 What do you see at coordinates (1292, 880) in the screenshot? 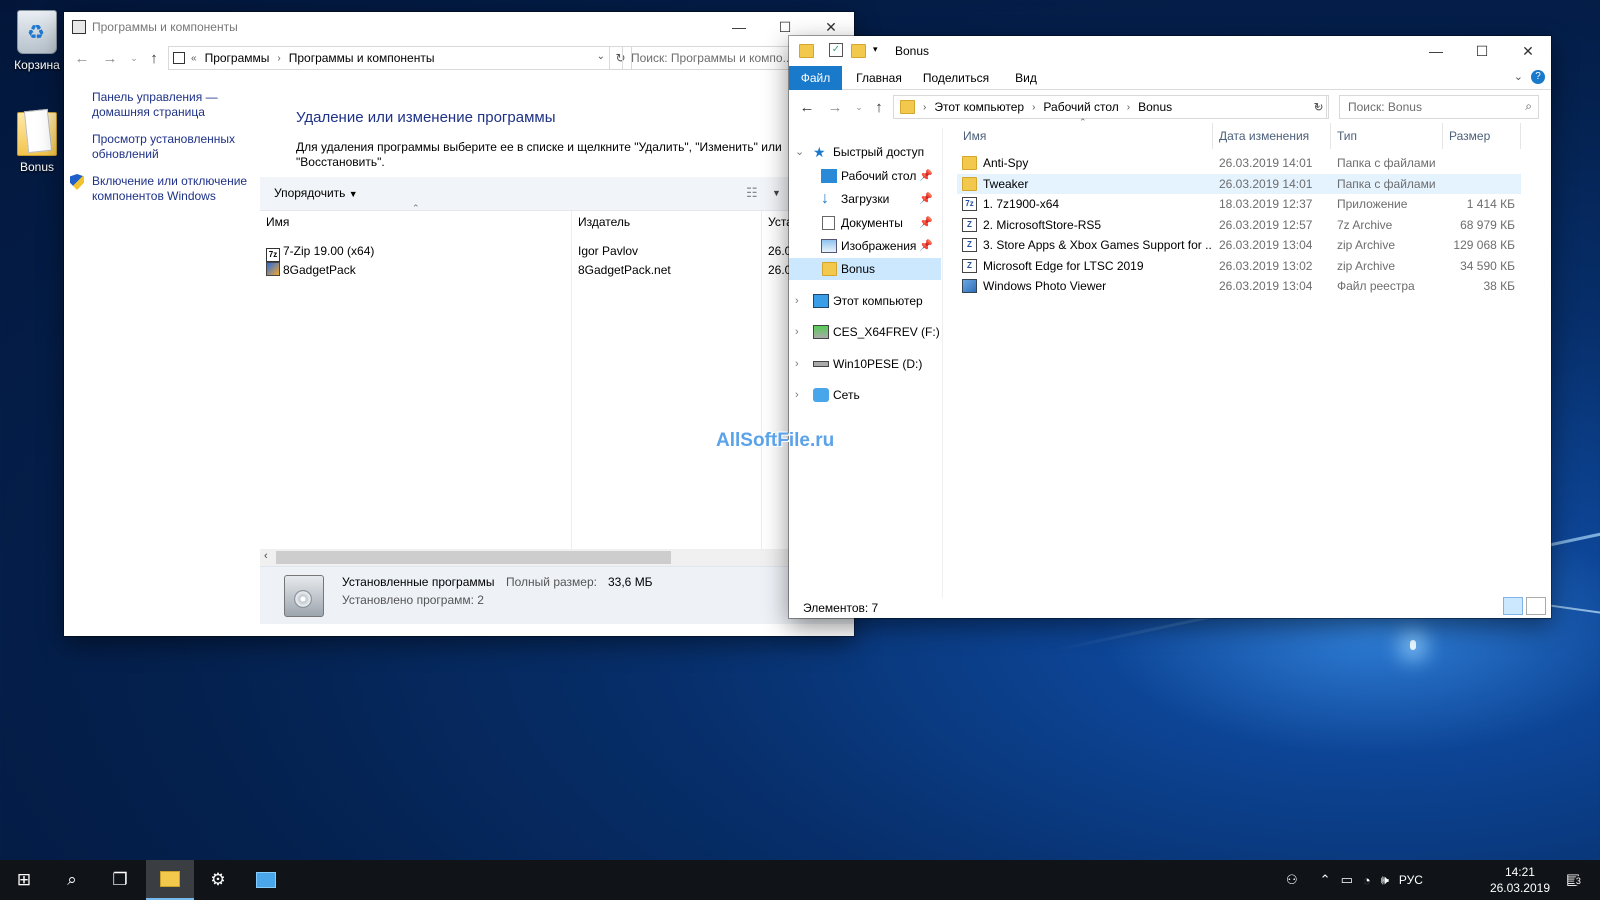
I see `people-icon: ⚇` at bounding box center [1292, 880].